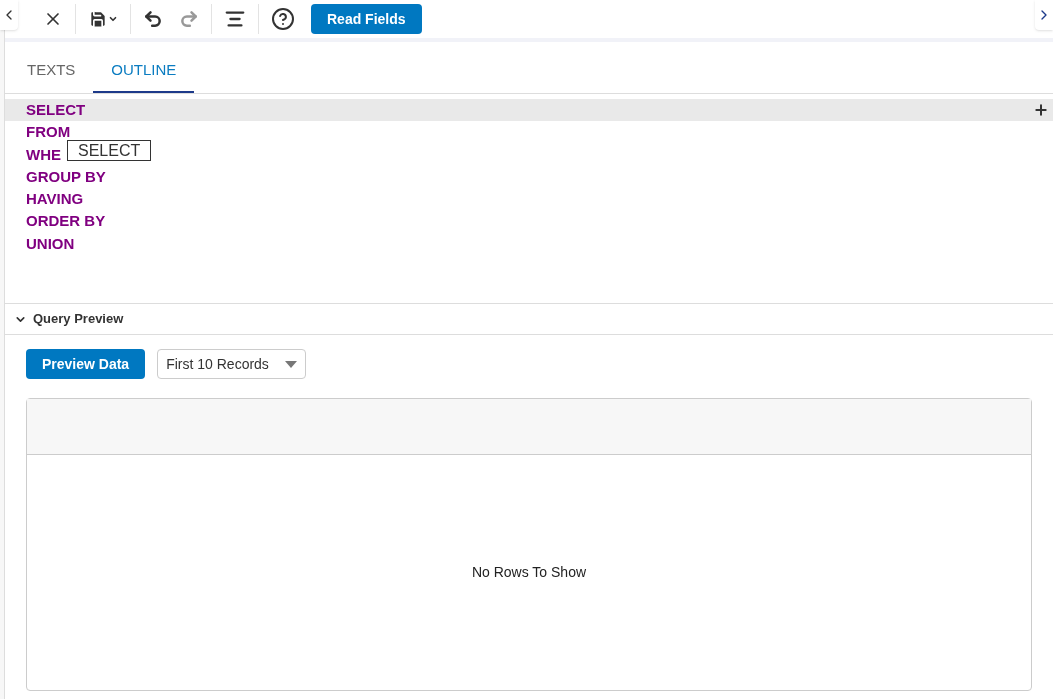 This screenshot has width=1053, height=699. Describe the element at coordinates (529, 572) in the screenshot. I see `empty-message: No Rows To Show` at that location.